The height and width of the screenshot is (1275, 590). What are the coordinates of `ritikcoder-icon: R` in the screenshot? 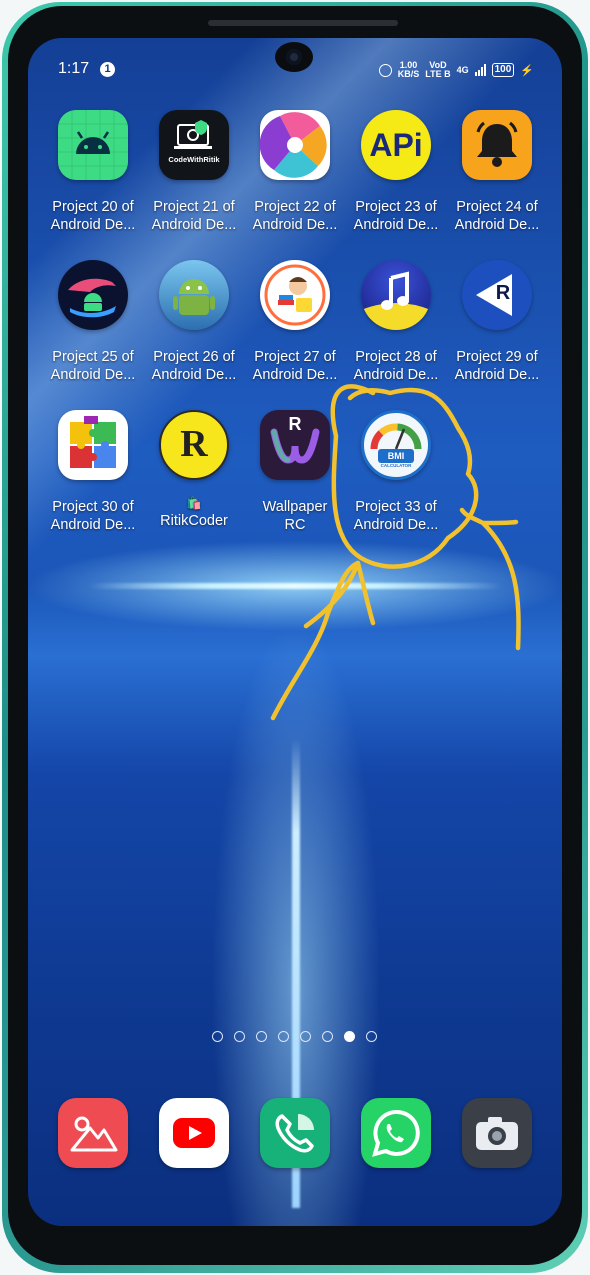 It's located at (194, 445).